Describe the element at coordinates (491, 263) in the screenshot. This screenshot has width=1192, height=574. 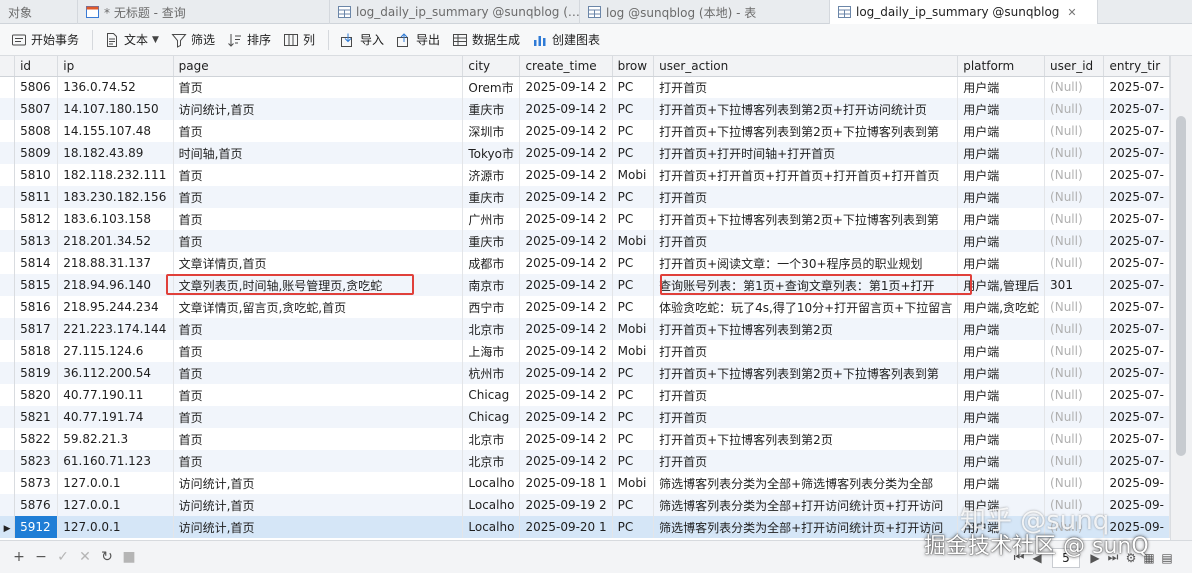
I see `cell-city: 成都市` at that location.